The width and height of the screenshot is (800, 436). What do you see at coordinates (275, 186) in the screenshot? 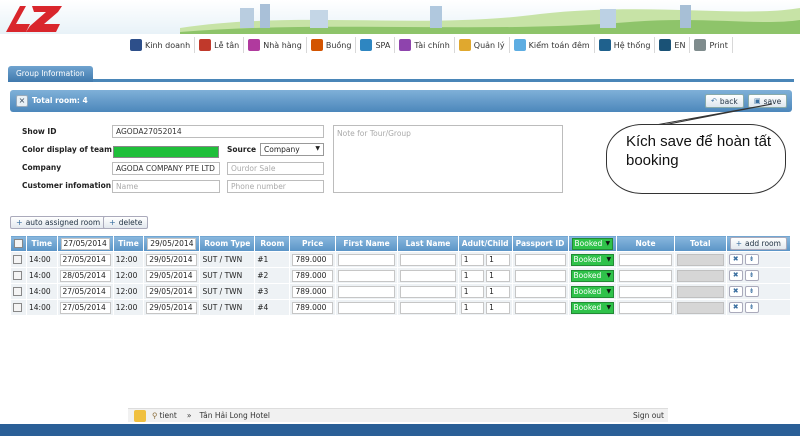
I see `phone-number-field: Phone number` at bounding box center [275, 186].